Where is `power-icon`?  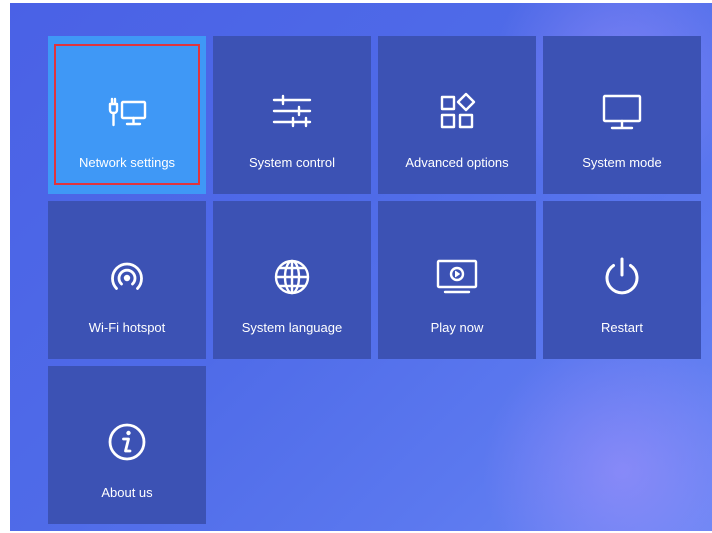
power-icon is located at coordinates (622, 277).